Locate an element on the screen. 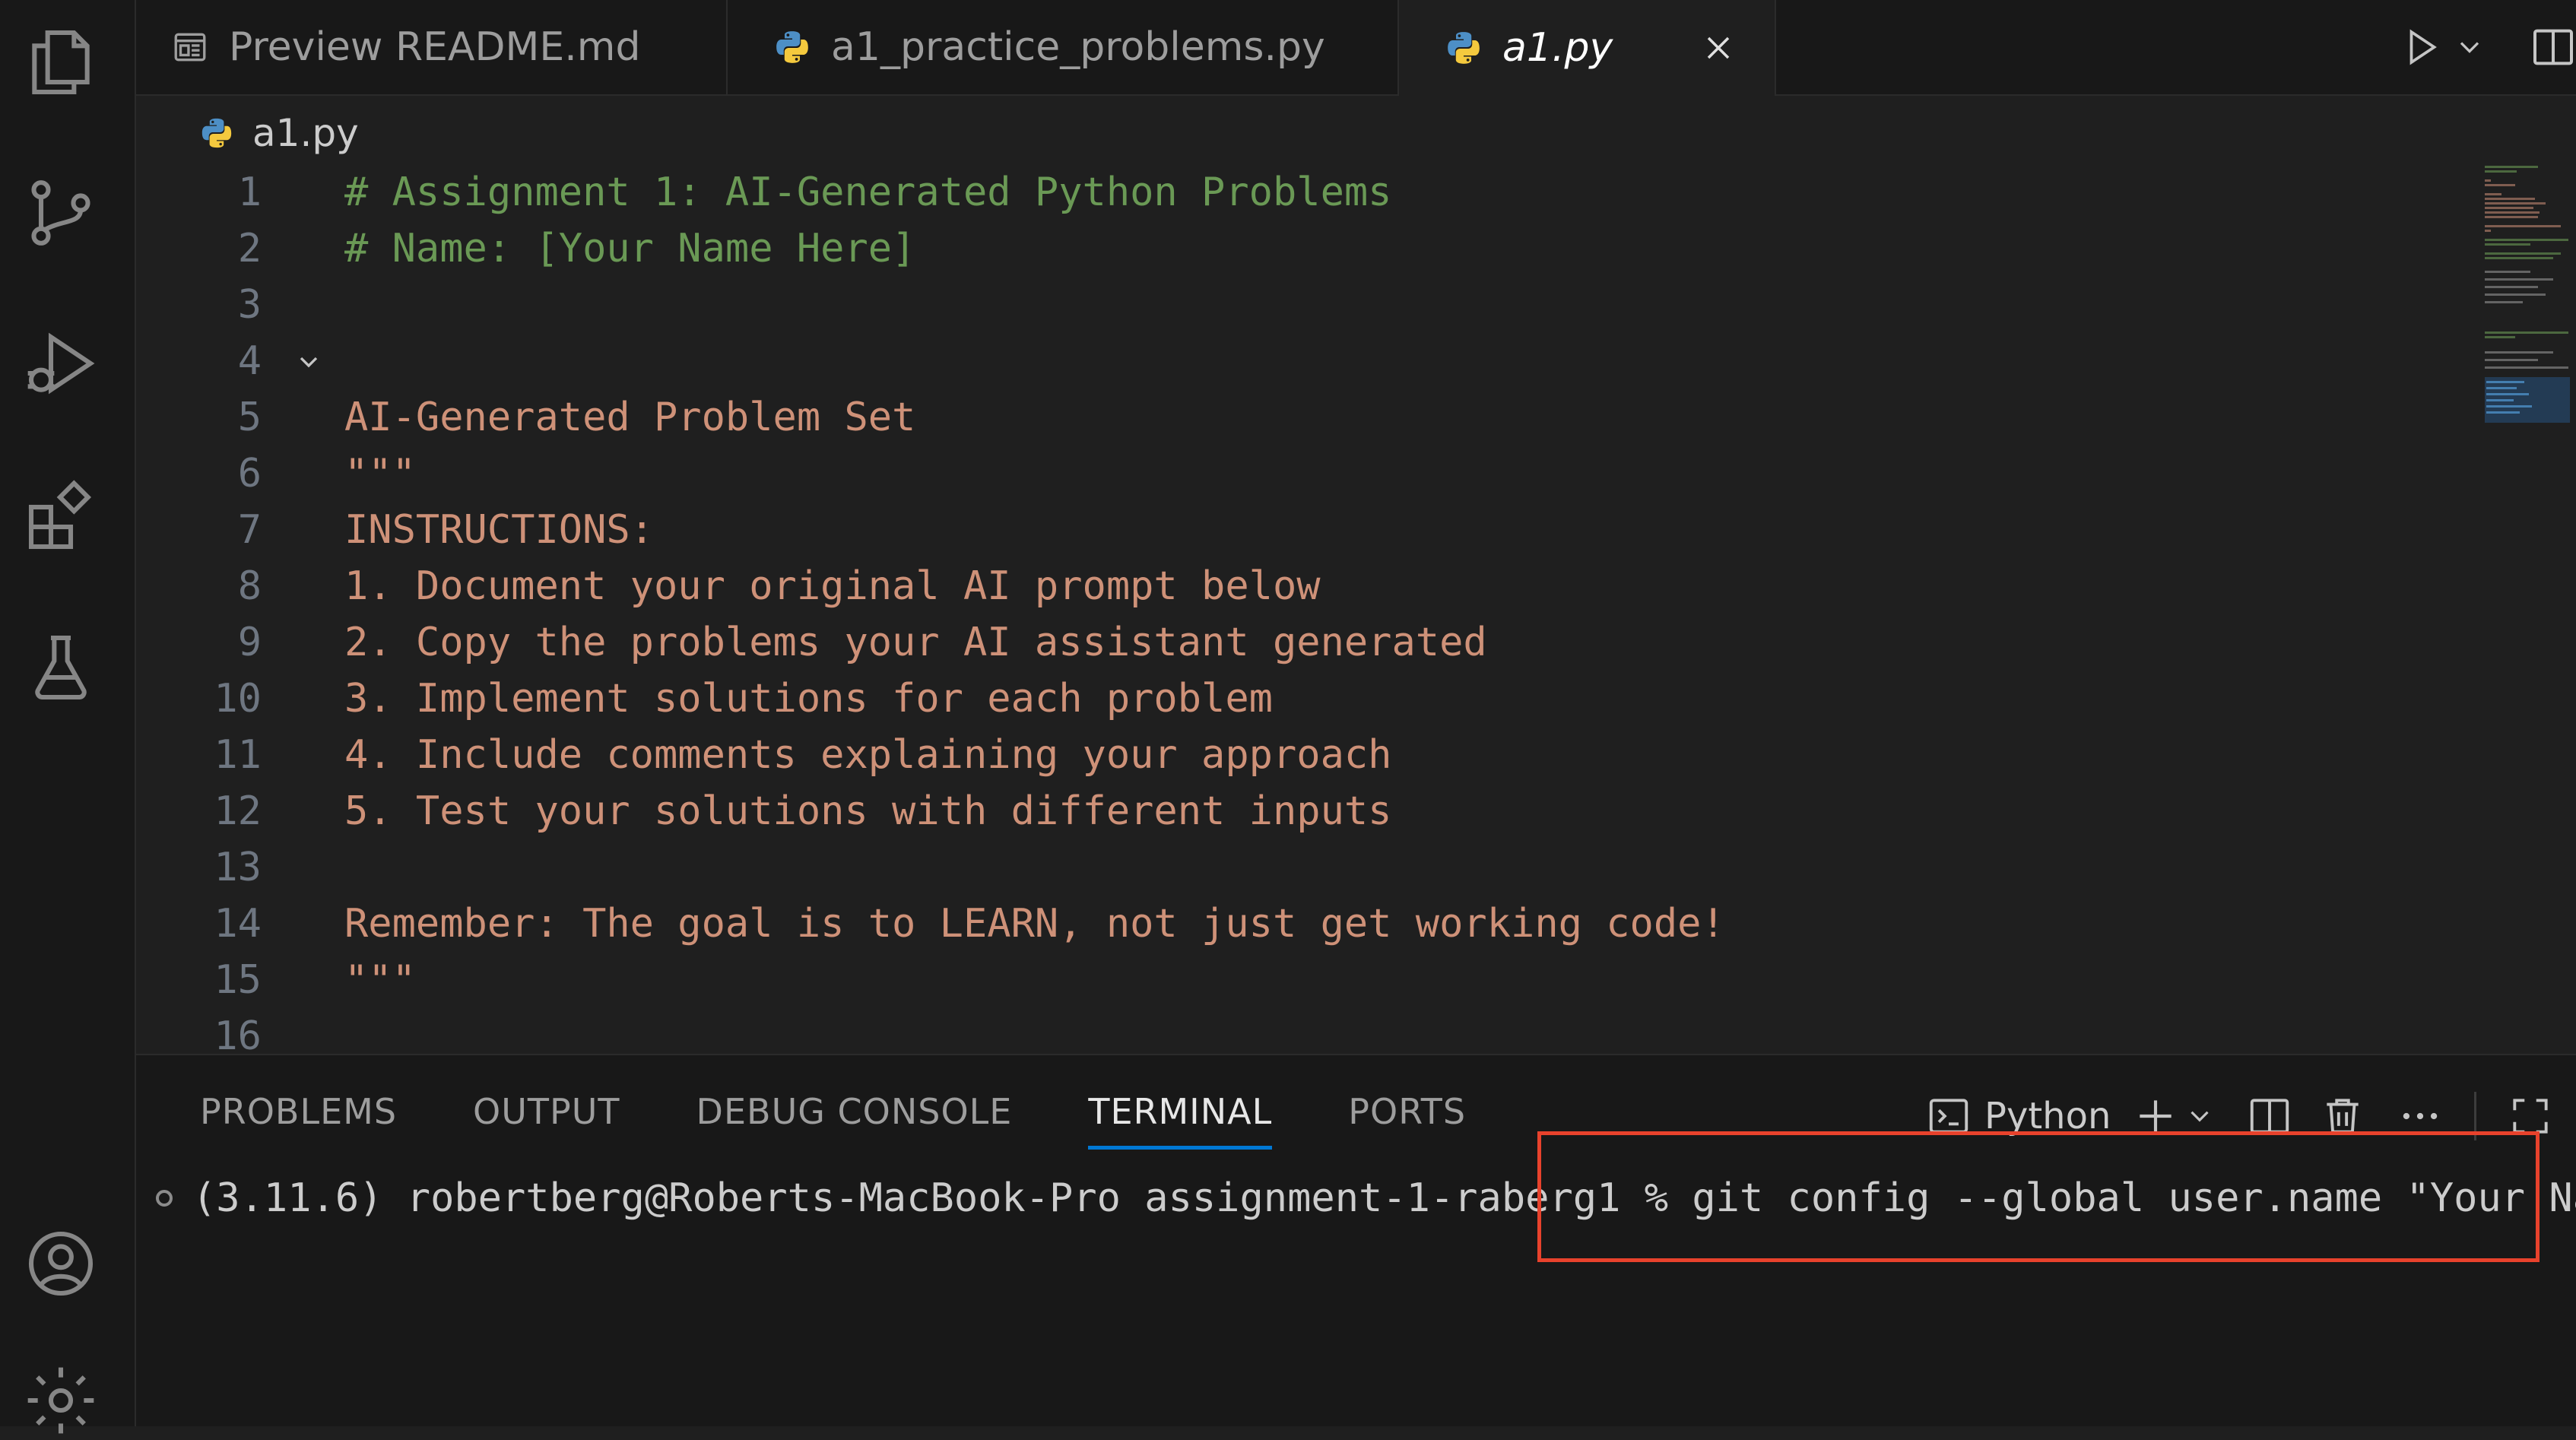 This screenshot has height=1440, width=2576. tab-problems: PROBLEMS is located at coordinates (299, 1115).